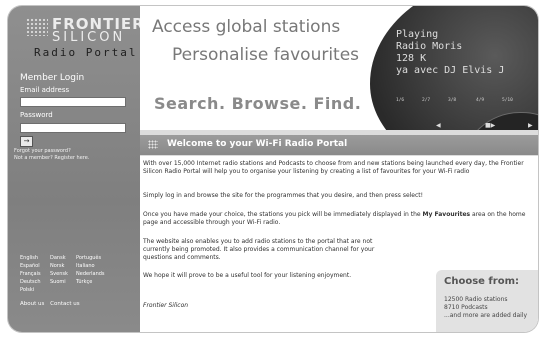 The height and width of the screenshot is (338, 546). I want to click on not-member-label: Not a member?, so click(33, 158).